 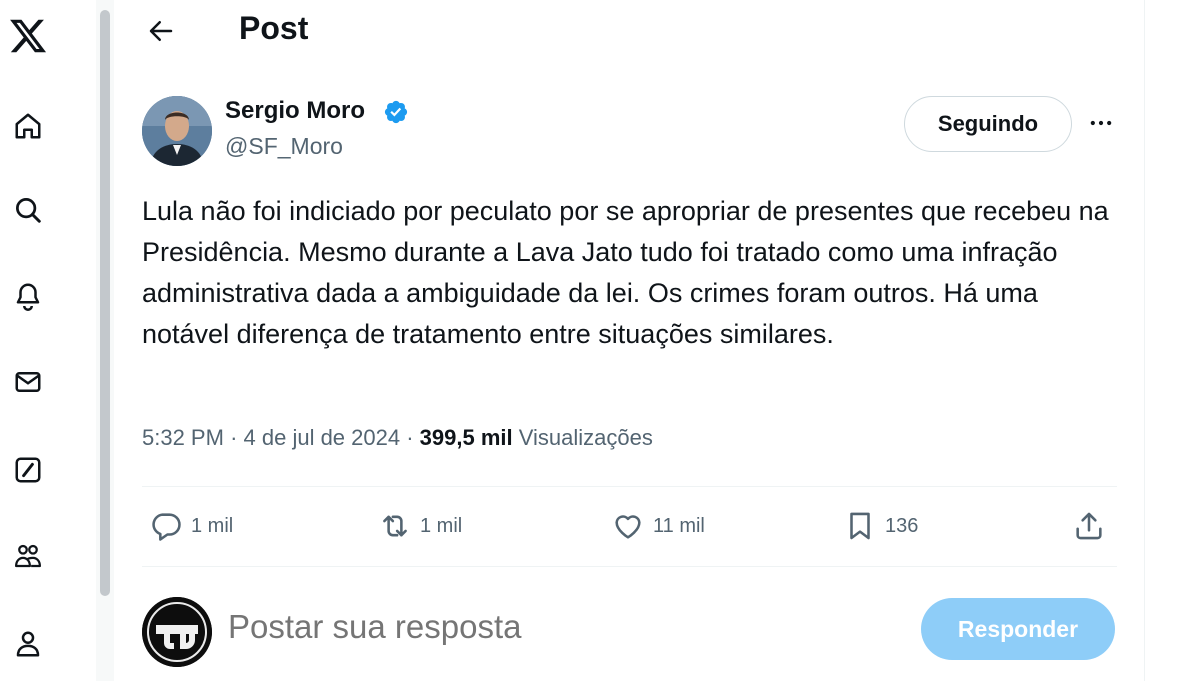 What do you see at coordinates (466, 437) in the screenshot?
I see `views-count: 399,5 mil` at bounding box center [466, 437].